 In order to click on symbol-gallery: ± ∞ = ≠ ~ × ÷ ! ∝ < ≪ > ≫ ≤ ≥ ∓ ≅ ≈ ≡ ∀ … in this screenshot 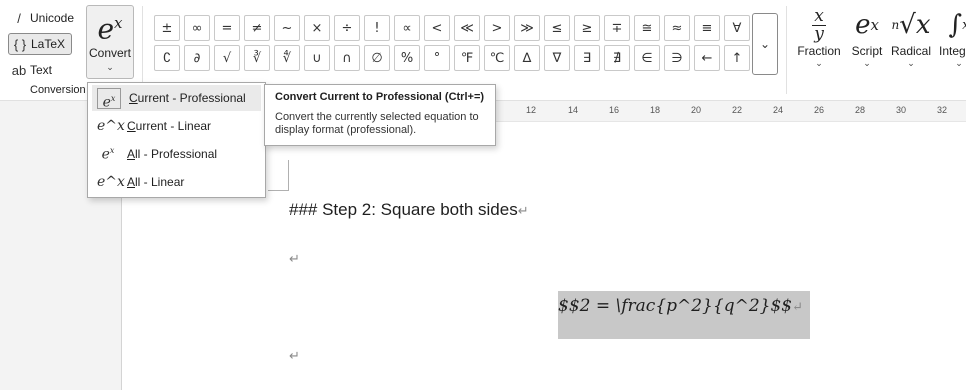, I will do `click(452, 43)`.